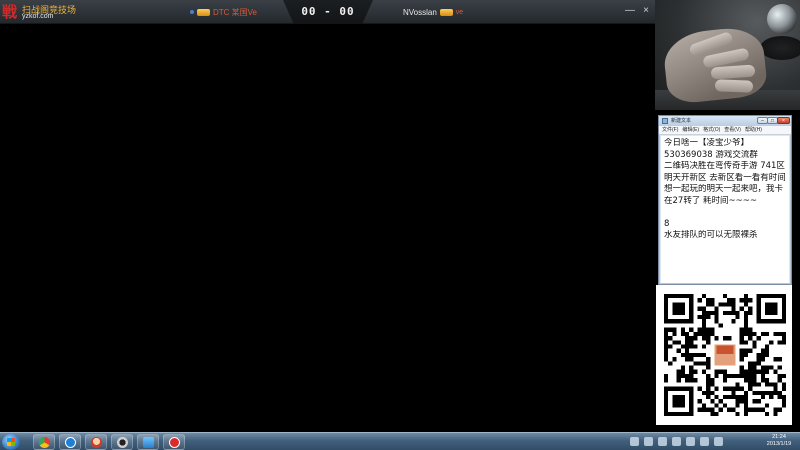 The width and height of the screenshot is (800, 450). Describe the element at coordinates (665, 121) in the screenshot. I see `notepad-icon` at that location.